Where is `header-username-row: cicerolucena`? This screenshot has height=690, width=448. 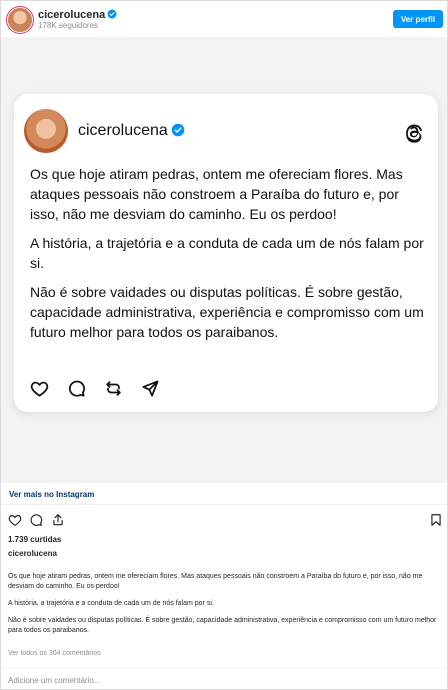
header-username-row: cicerolucena is located at coordinates (77, 15).